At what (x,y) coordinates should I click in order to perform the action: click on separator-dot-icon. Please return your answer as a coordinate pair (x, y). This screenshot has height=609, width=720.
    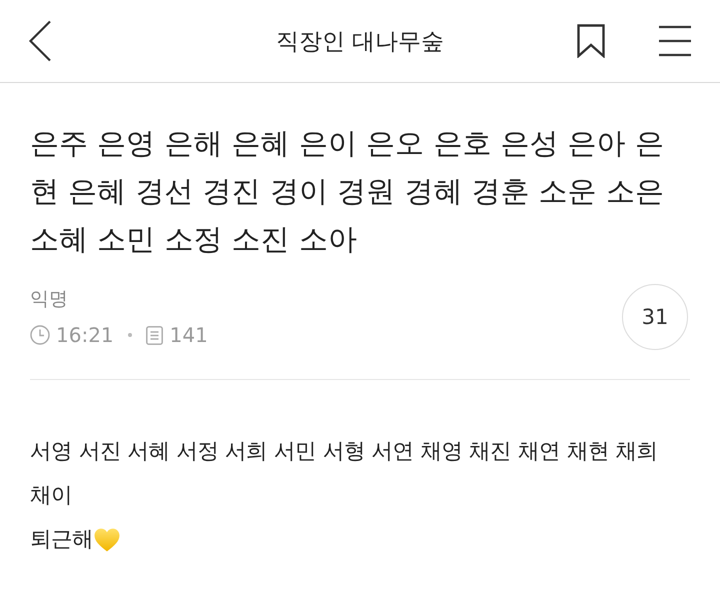
    Looking at the image, I should click on (130, 335).